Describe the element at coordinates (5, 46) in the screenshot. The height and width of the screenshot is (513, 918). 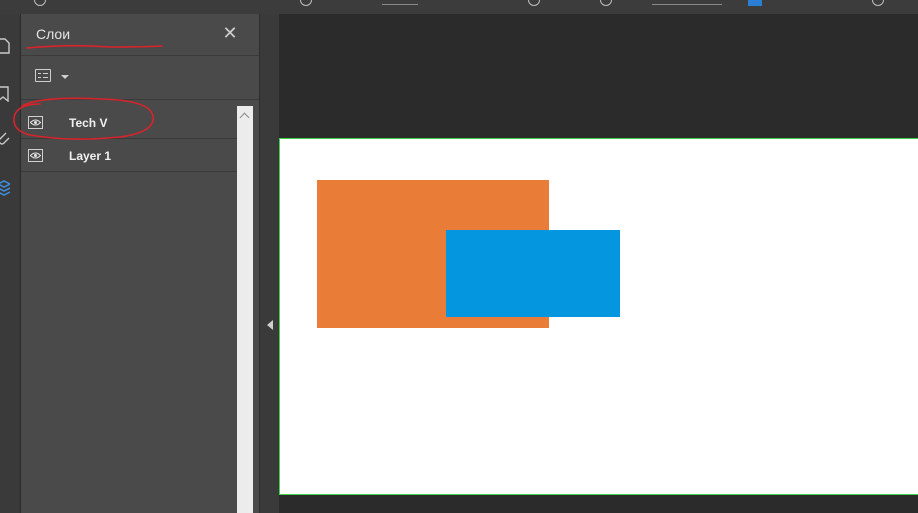
I see `pages-icon` at that location.